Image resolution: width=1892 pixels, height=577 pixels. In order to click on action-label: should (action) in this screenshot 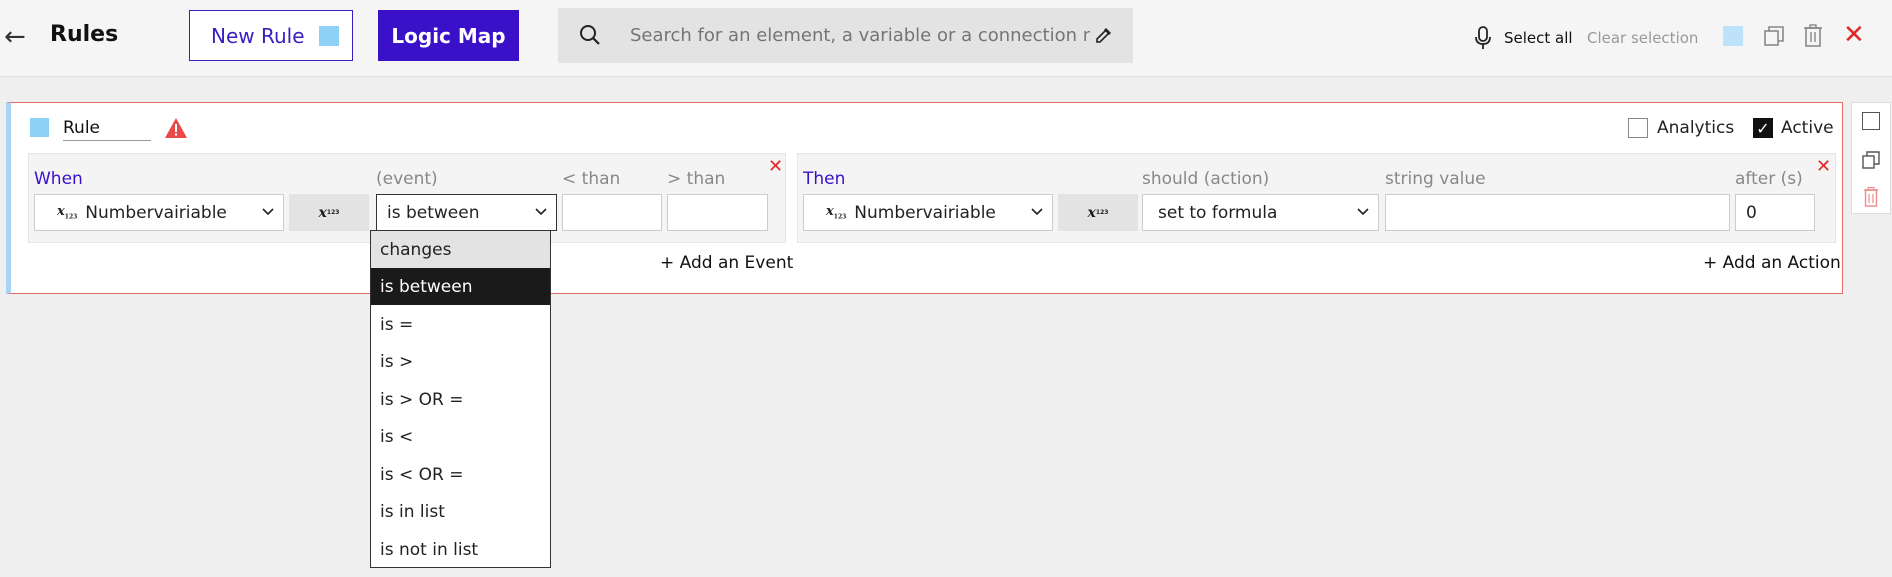, I will do `click(1206, 179)`.